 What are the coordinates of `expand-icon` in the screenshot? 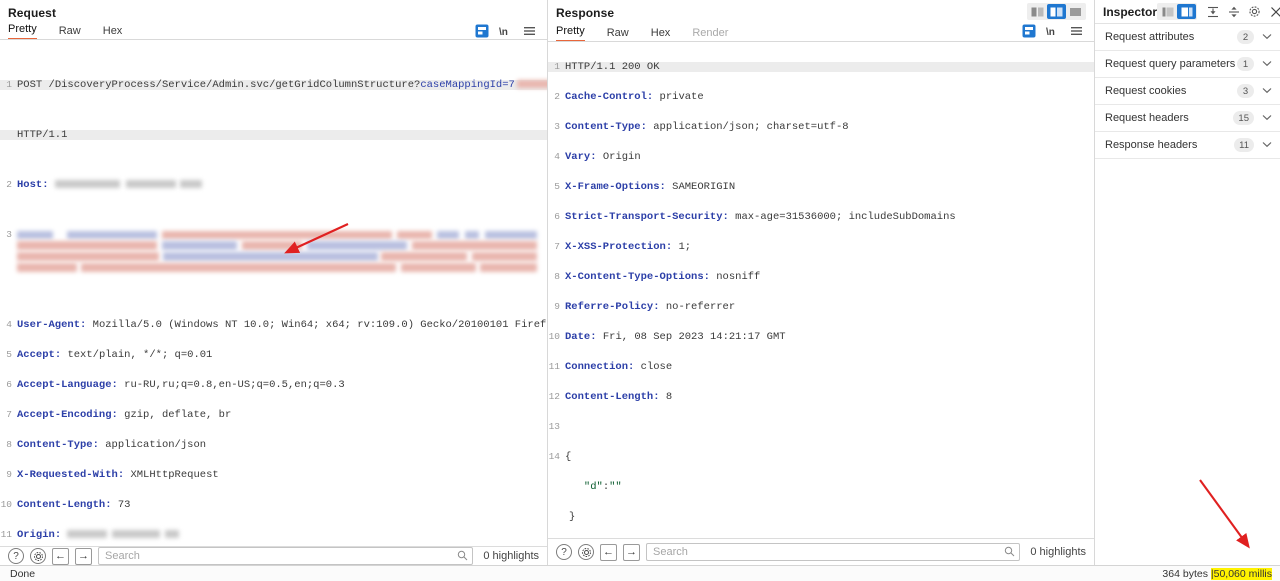 It's located at (1233, 11).